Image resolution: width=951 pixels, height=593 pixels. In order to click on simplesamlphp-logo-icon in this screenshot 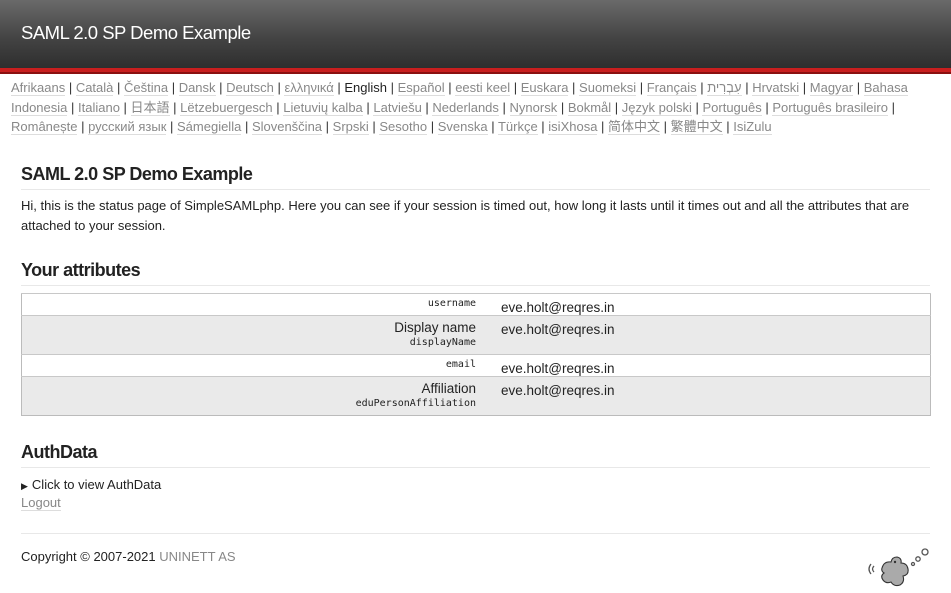, I will do `click(899, 570)`.